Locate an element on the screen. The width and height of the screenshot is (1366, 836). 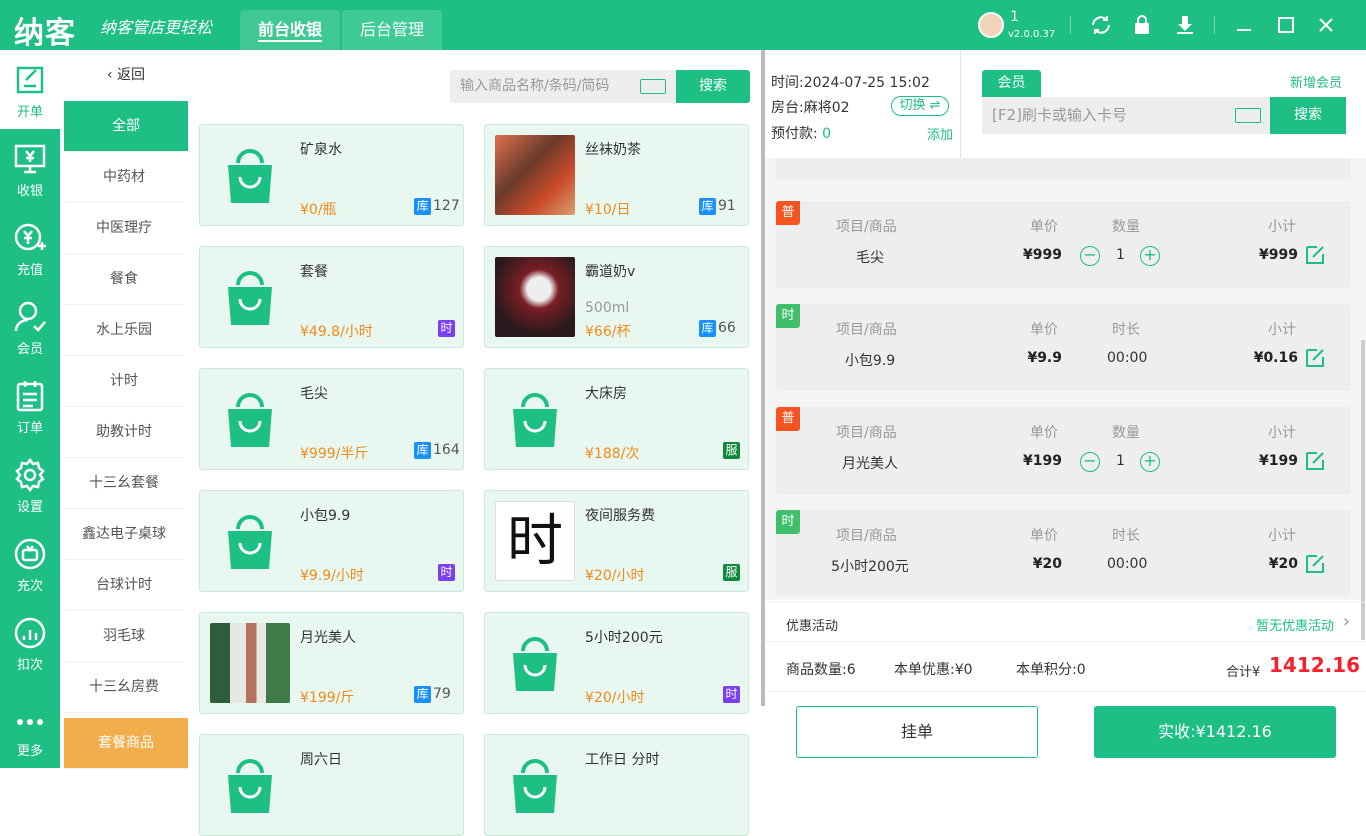
product-card: 工作日 分时 is located at coordinates (616, 785).